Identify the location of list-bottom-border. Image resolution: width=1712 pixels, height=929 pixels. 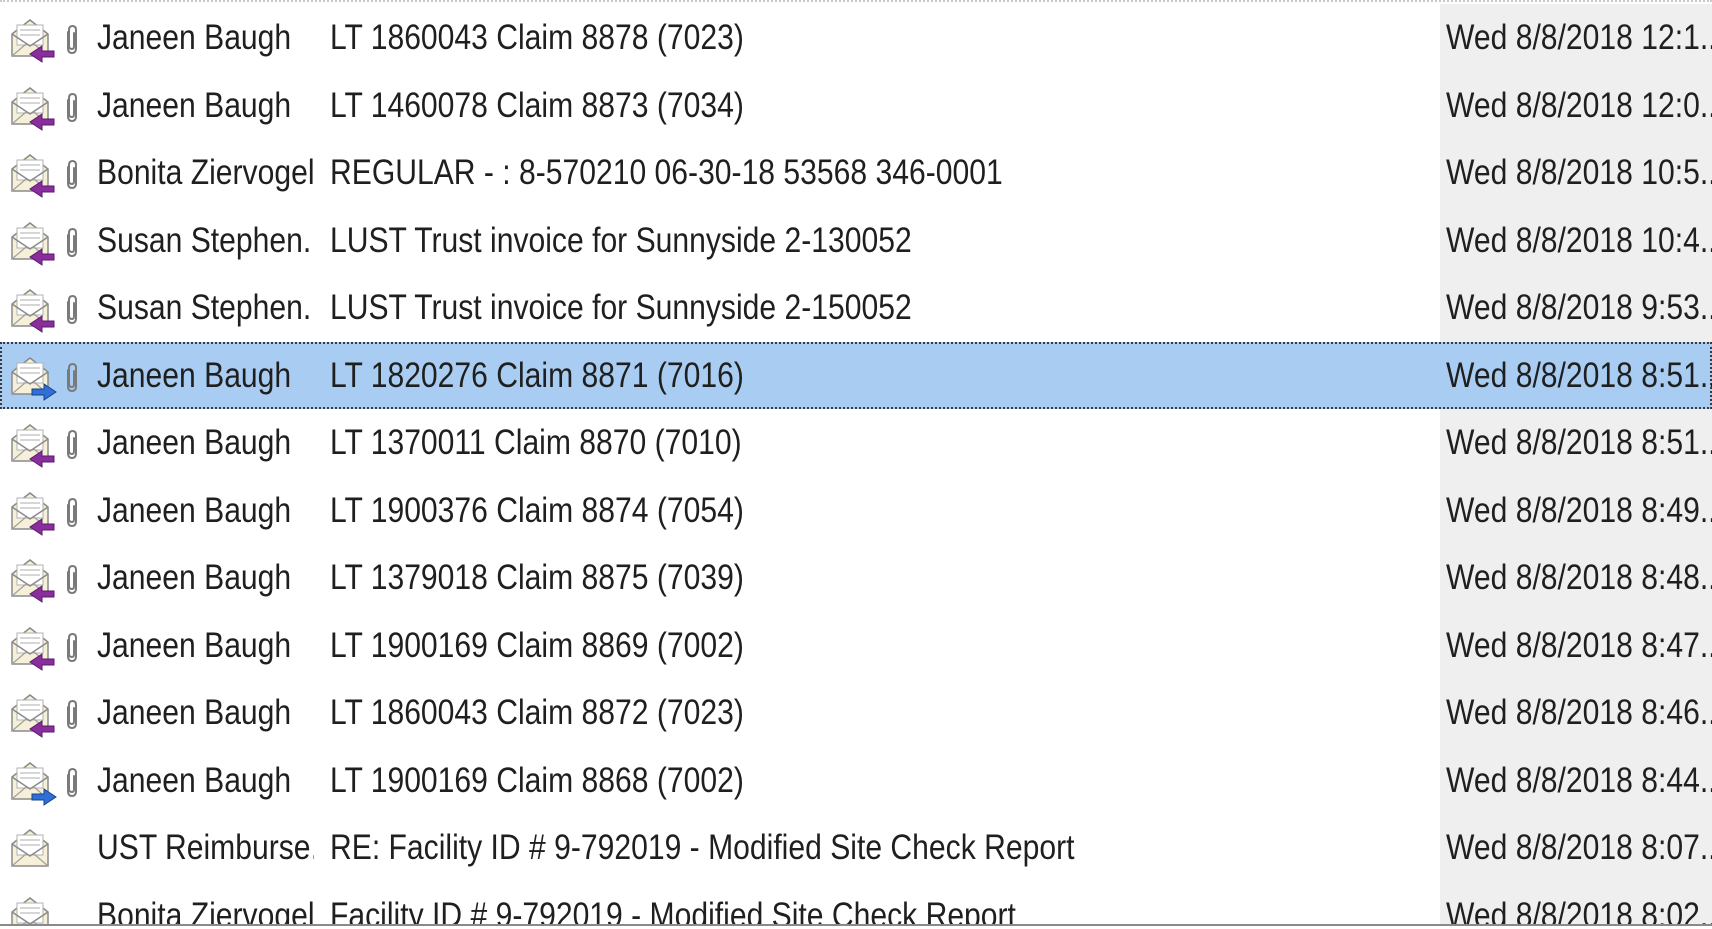
(856, 925).